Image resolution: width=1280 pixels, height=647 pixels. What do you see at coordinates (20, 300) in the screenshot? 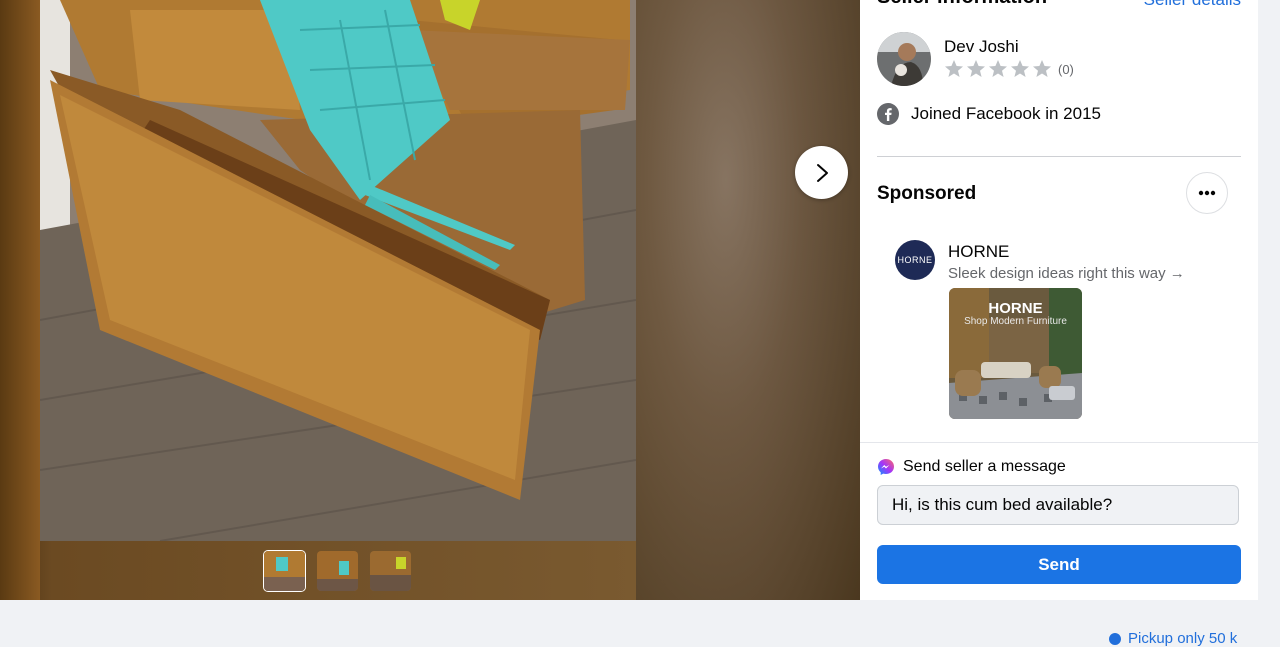
I see `viewer-backdrop-left` at bounding box center [20, 300].